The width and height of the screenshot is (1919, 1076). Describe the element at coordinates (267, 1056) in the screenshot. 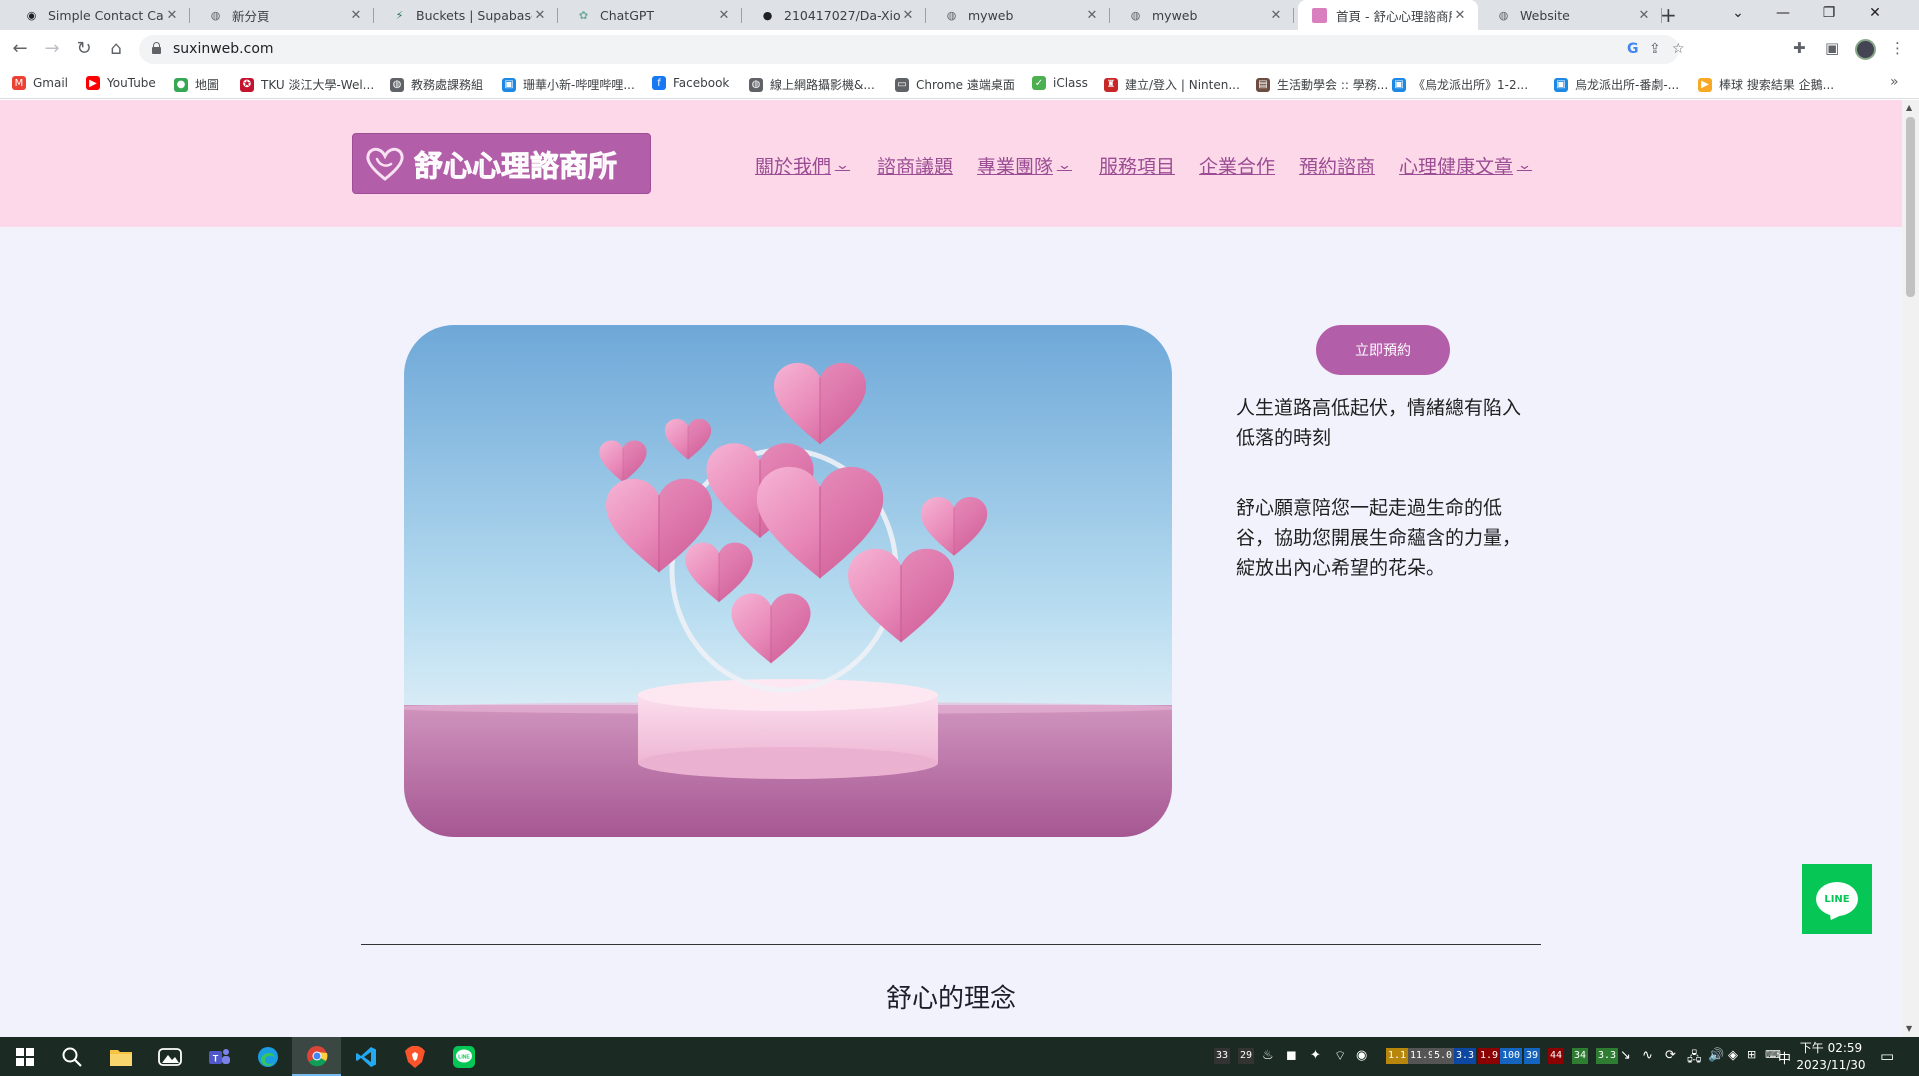

I see `edge-app` at that location.